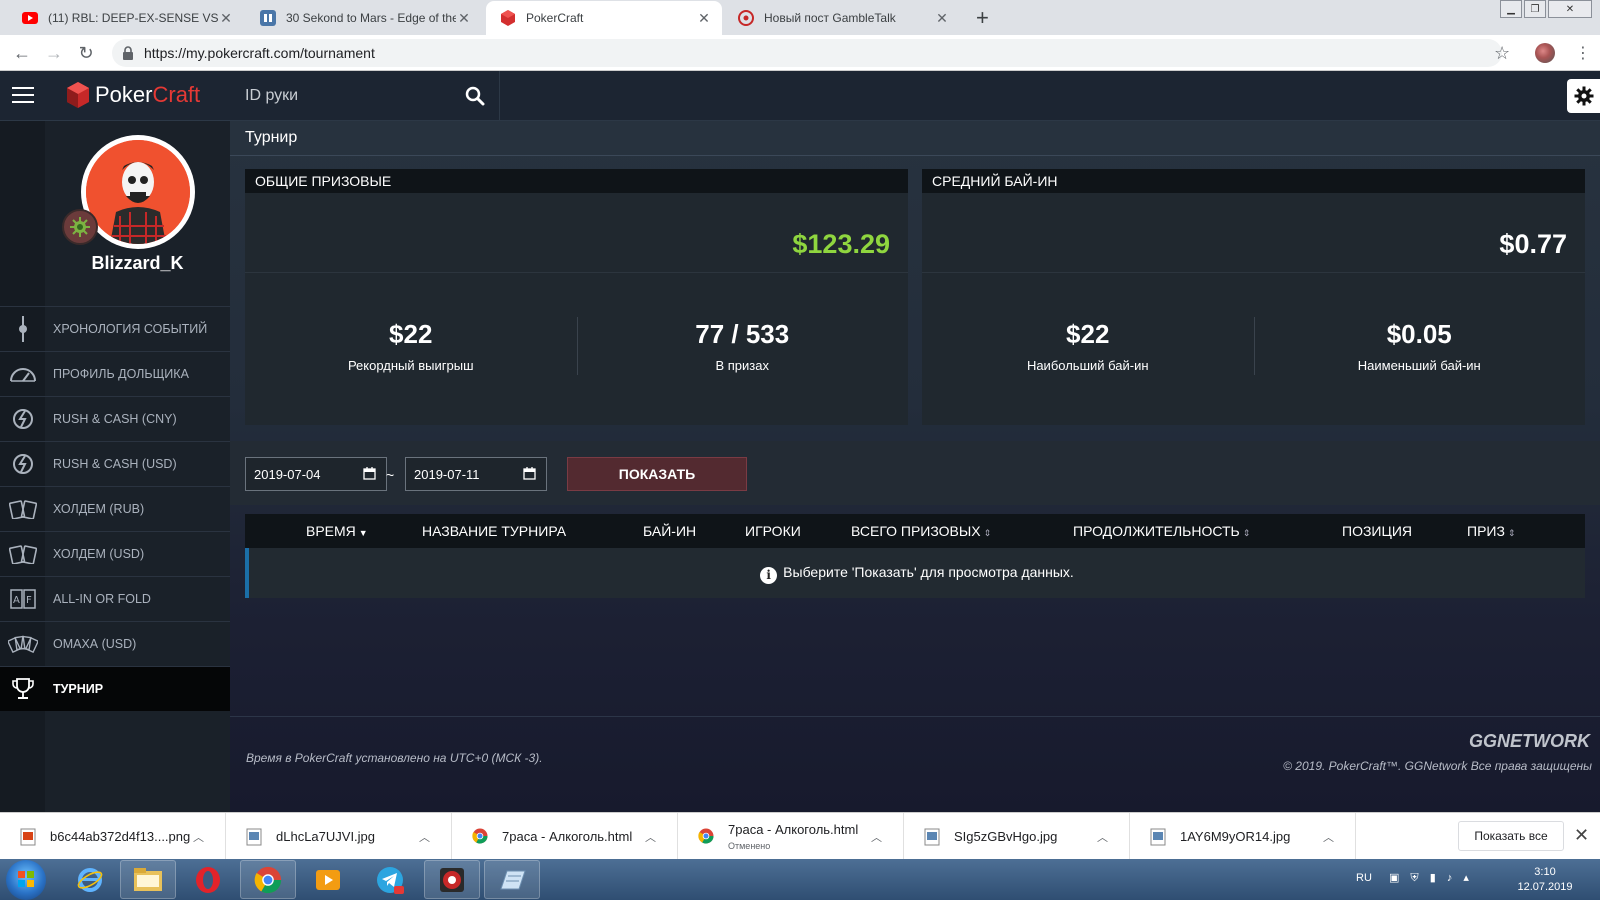 The width and height of the screenshot is (1600, 900). I want to click on ggnetwork-logo: GGNETWORK, so click(1529, 741).